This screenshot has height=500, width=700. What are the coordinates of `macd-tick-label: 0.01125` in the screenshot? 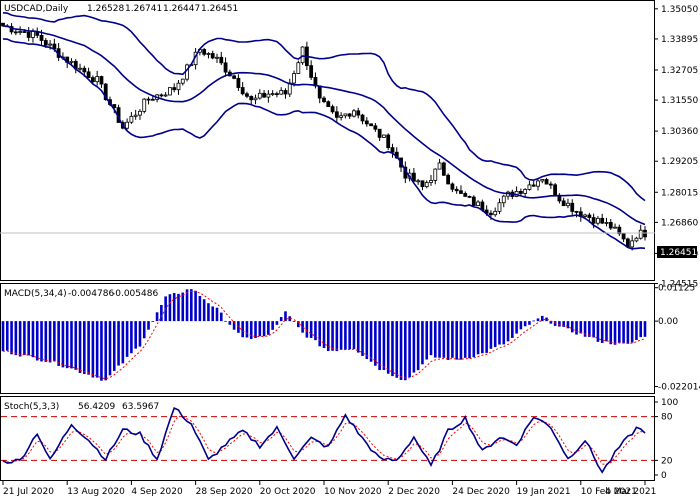 It's located at (676, 289).